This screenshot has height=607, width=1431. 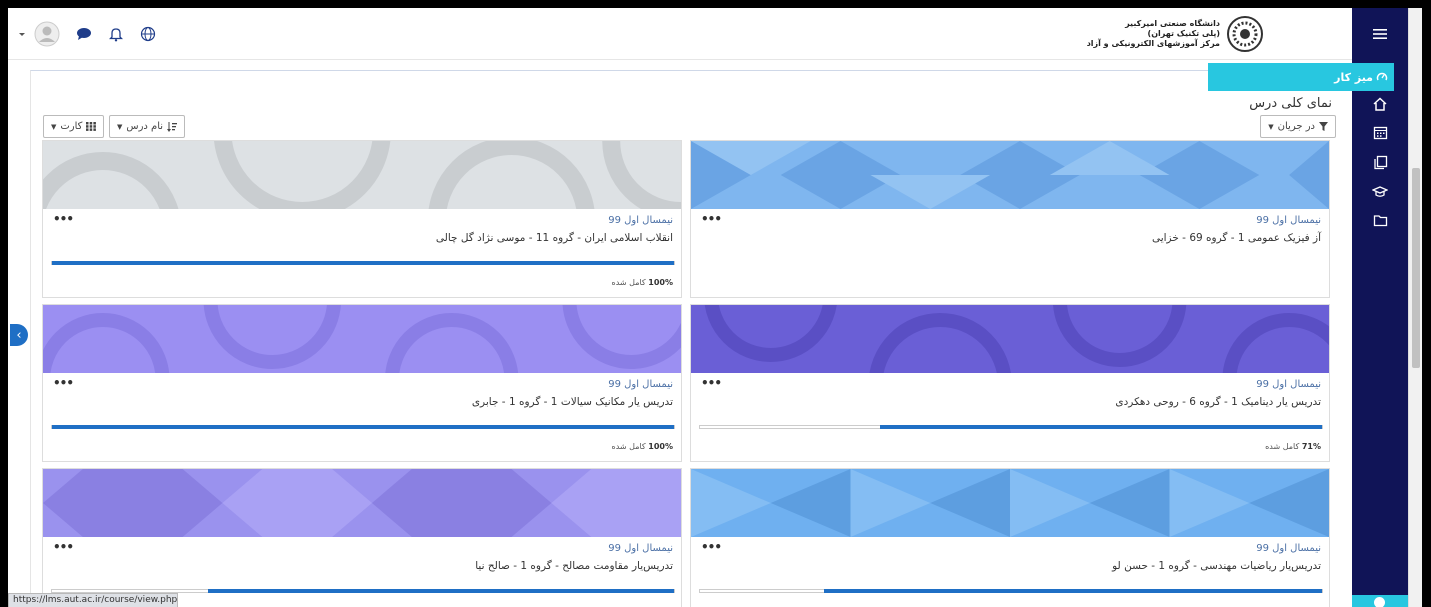 I want to click on view-dropdown: کارت ▼, so click(x=74, y=126).